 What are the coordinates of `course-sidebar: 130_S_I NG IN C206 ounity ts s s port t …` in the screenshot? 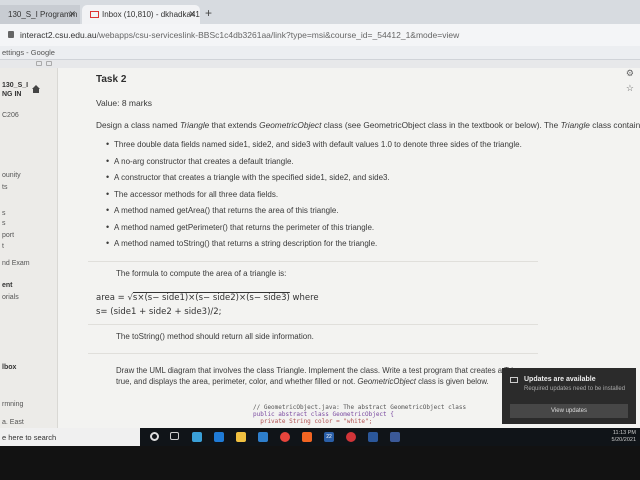 It's located at (29, 248).